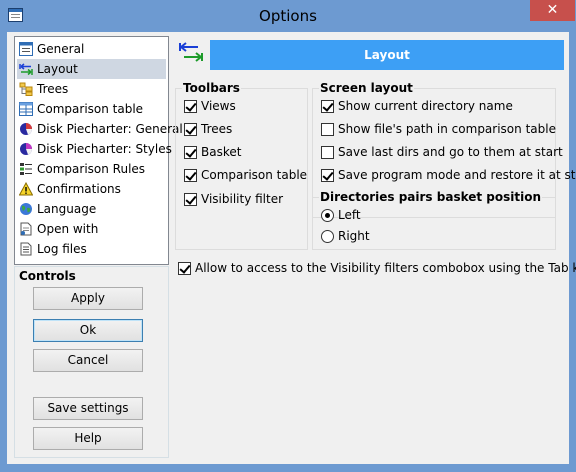 The height and width of the screenshot is (472, 576). I want to click on globe-icon, so click(26, 209).